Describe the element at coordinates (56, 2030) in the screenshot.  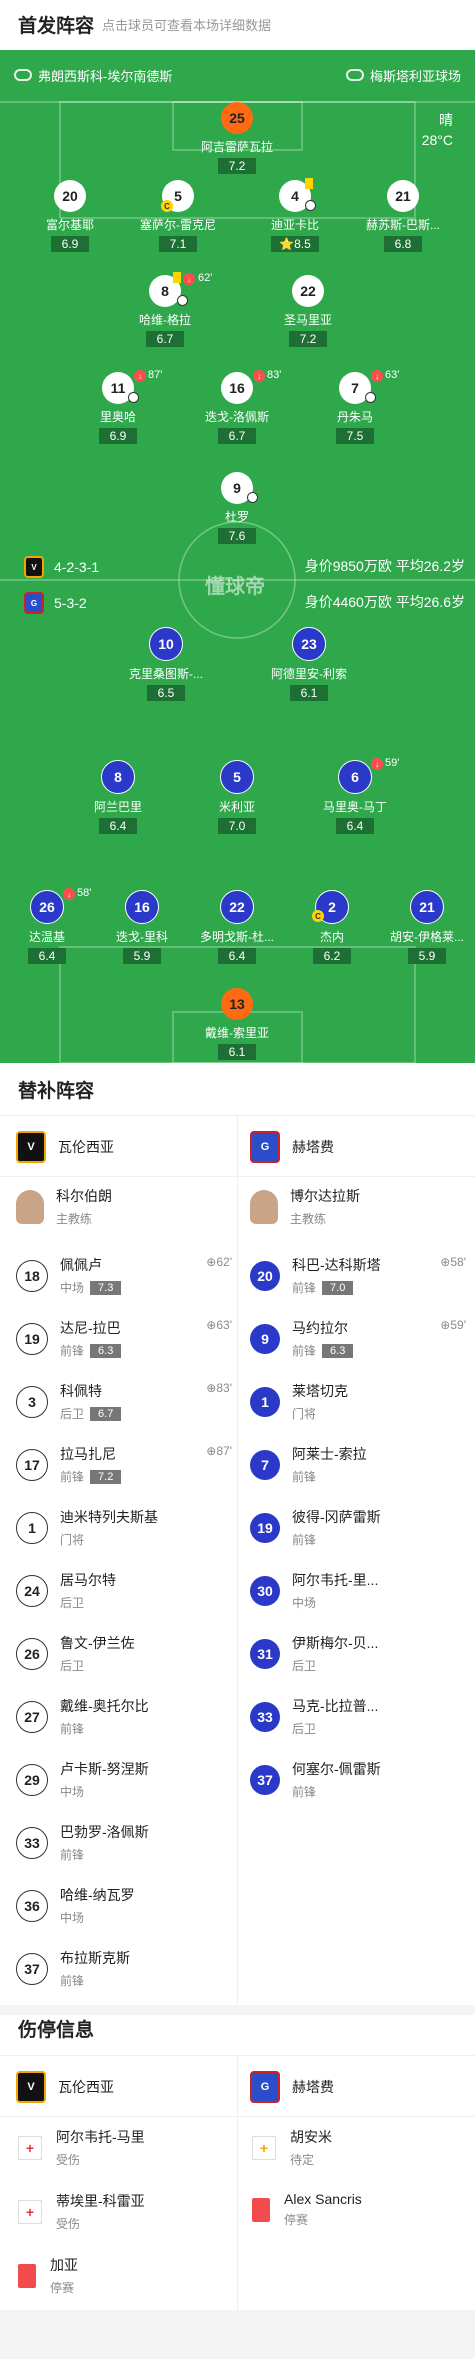
I see `injuries-title: 伤停信息` at that location.